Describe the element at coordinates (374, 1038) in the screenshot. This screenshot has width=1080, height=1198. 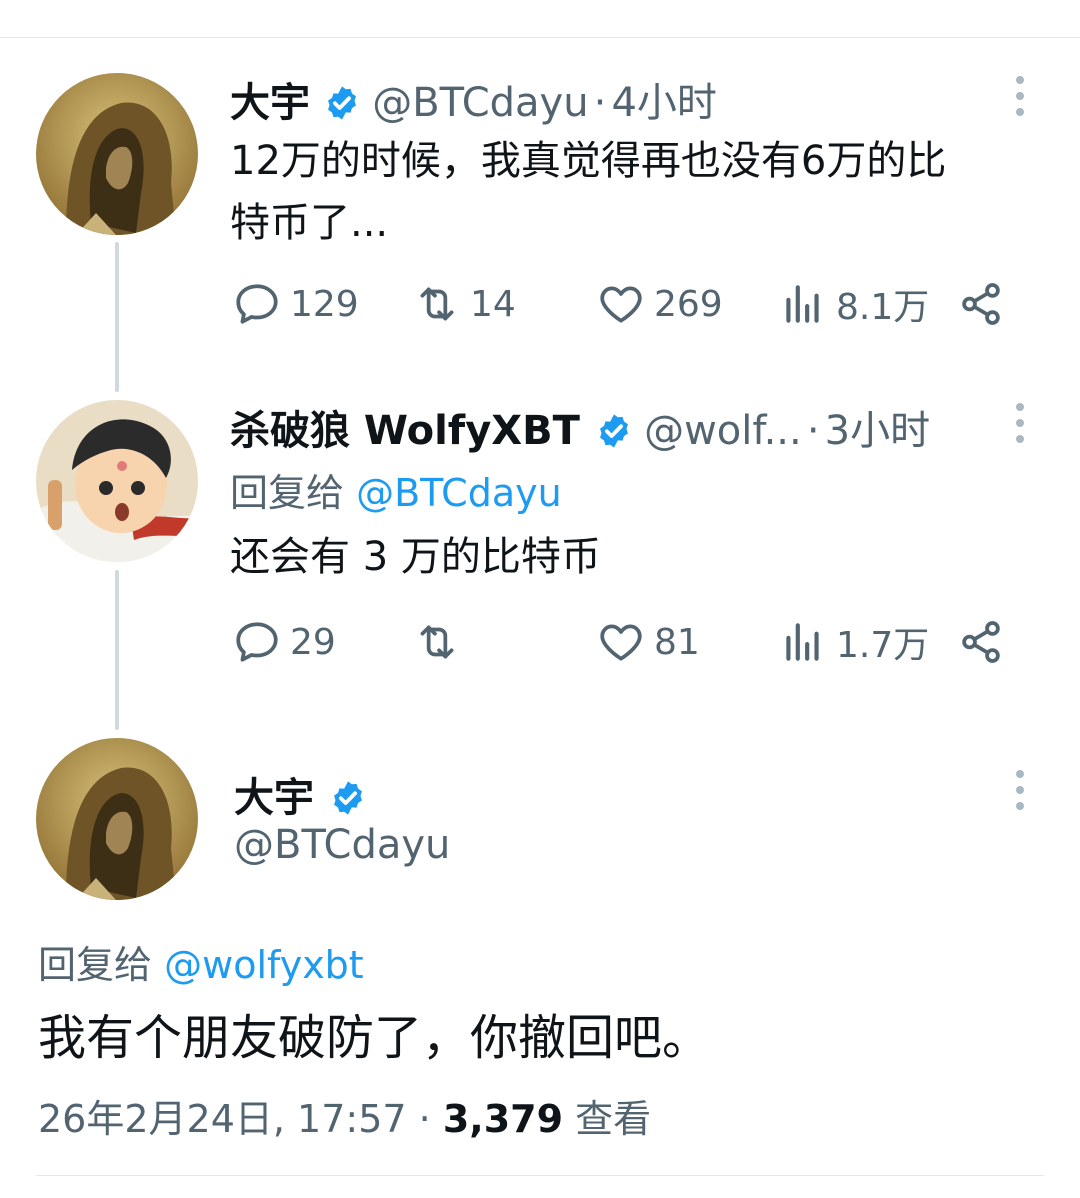
I see `tweet3-text: 我有个朋友破防了，你撤回吧。` at that location.